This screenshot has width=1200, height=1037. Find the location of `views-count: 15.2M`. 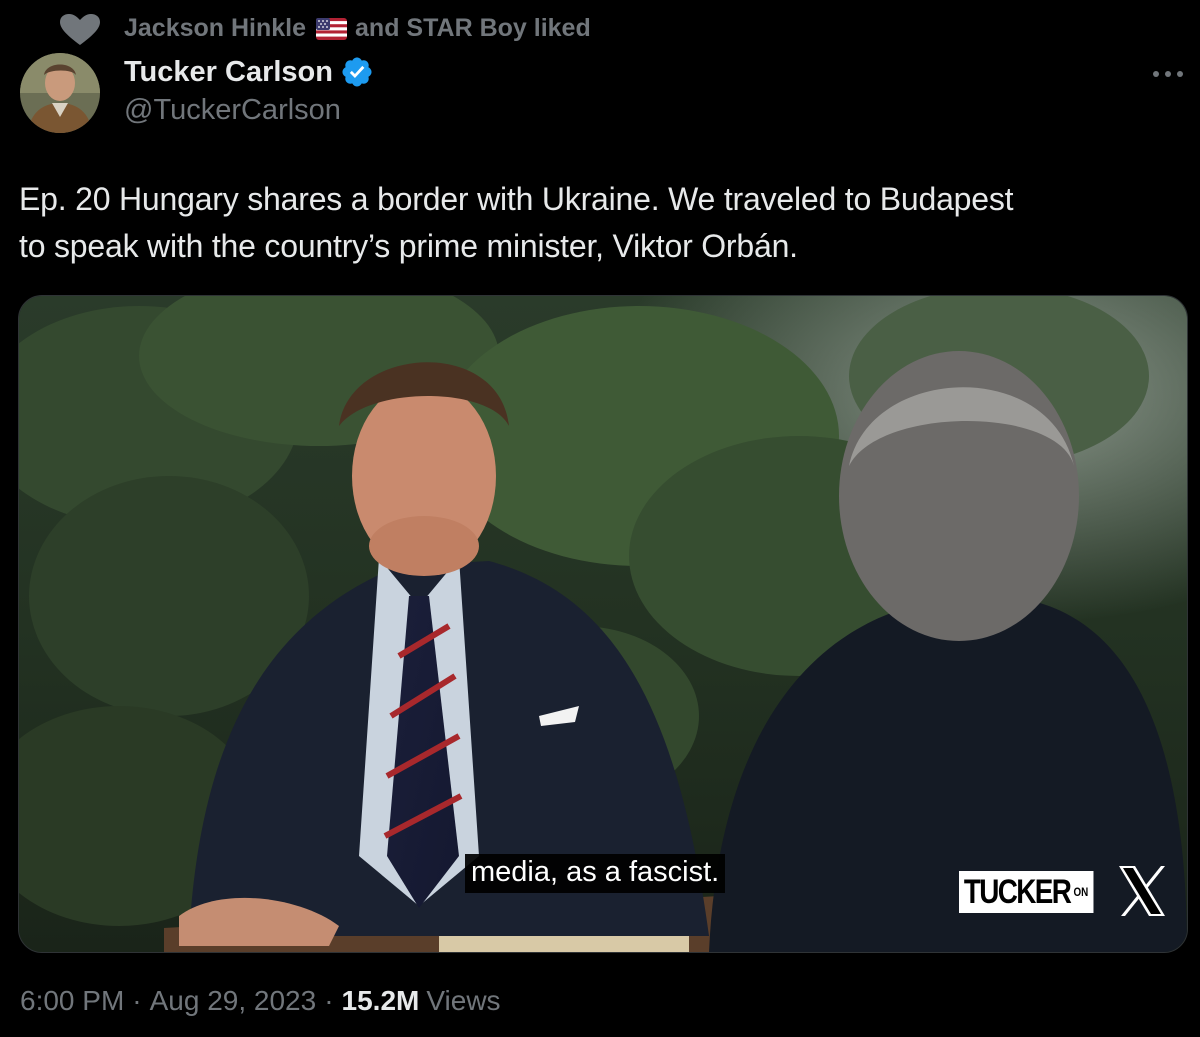

views-count: 15.2M is located at coordinates (381, 1001).